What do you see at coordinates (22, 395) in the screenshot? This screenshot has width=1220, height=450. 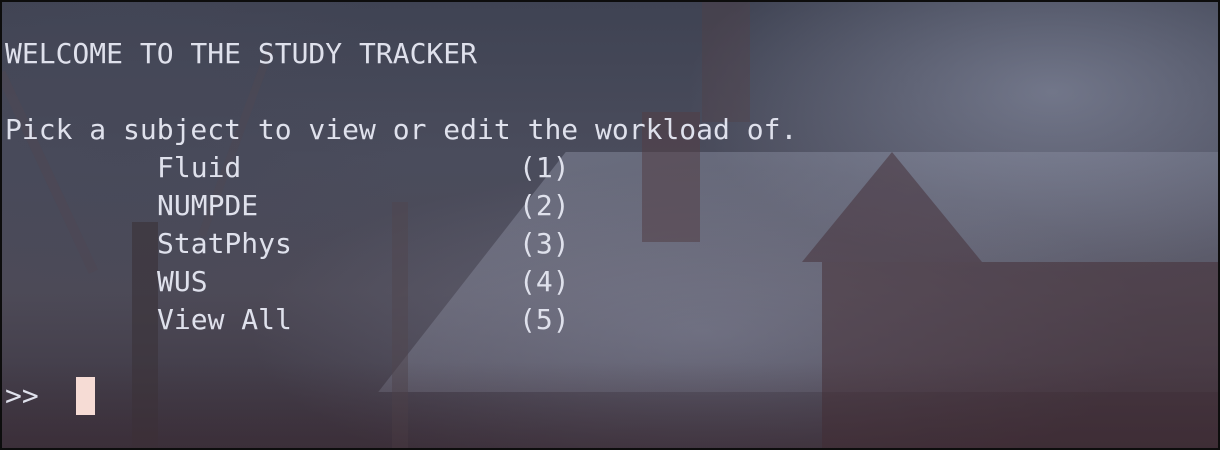 I see `prompt-symbol: >>` at bounding box center [22, 395].